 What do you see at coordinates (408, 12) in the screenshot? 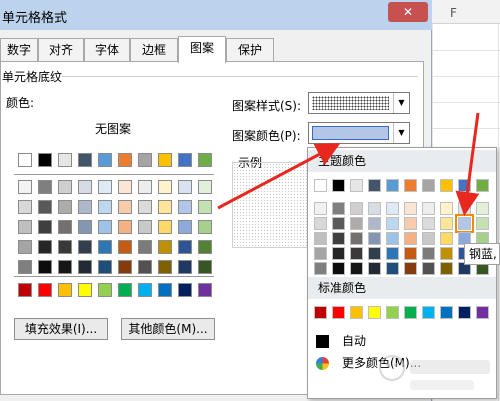
I see `close-button: ✕` at bounding box center [408, 12].